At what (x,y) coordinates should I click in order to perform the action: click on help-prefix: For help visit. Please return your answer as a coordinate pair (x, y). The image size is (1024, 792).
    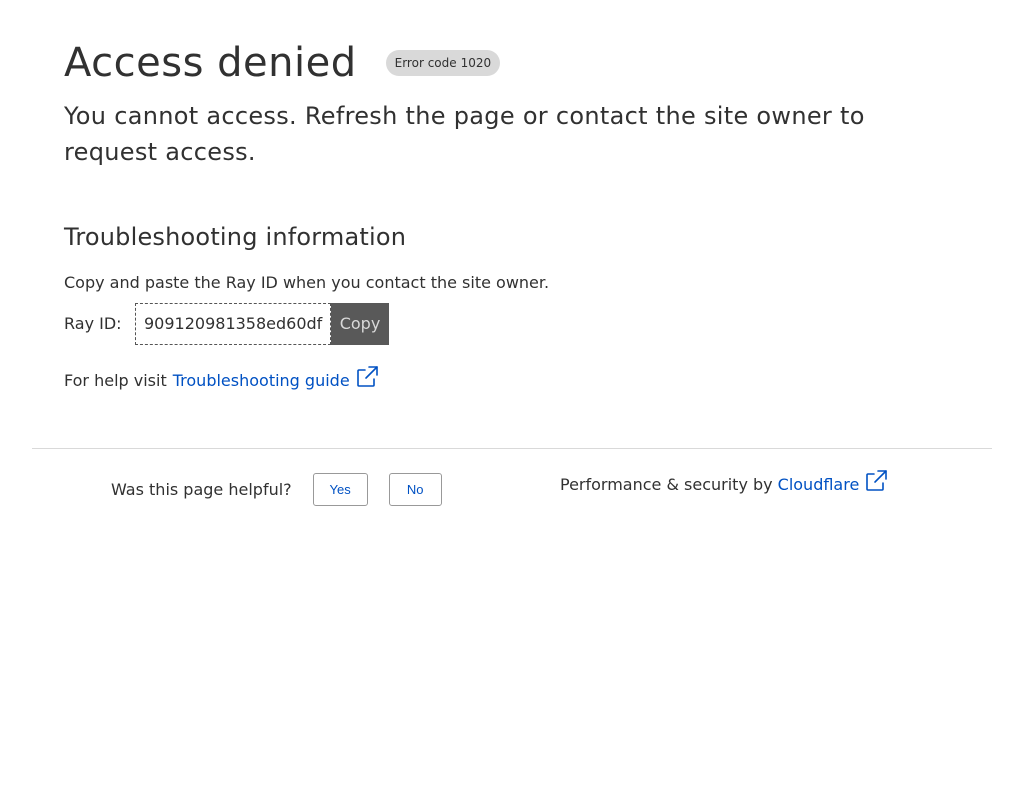
    Looking at the image, I should click on (115, 380).